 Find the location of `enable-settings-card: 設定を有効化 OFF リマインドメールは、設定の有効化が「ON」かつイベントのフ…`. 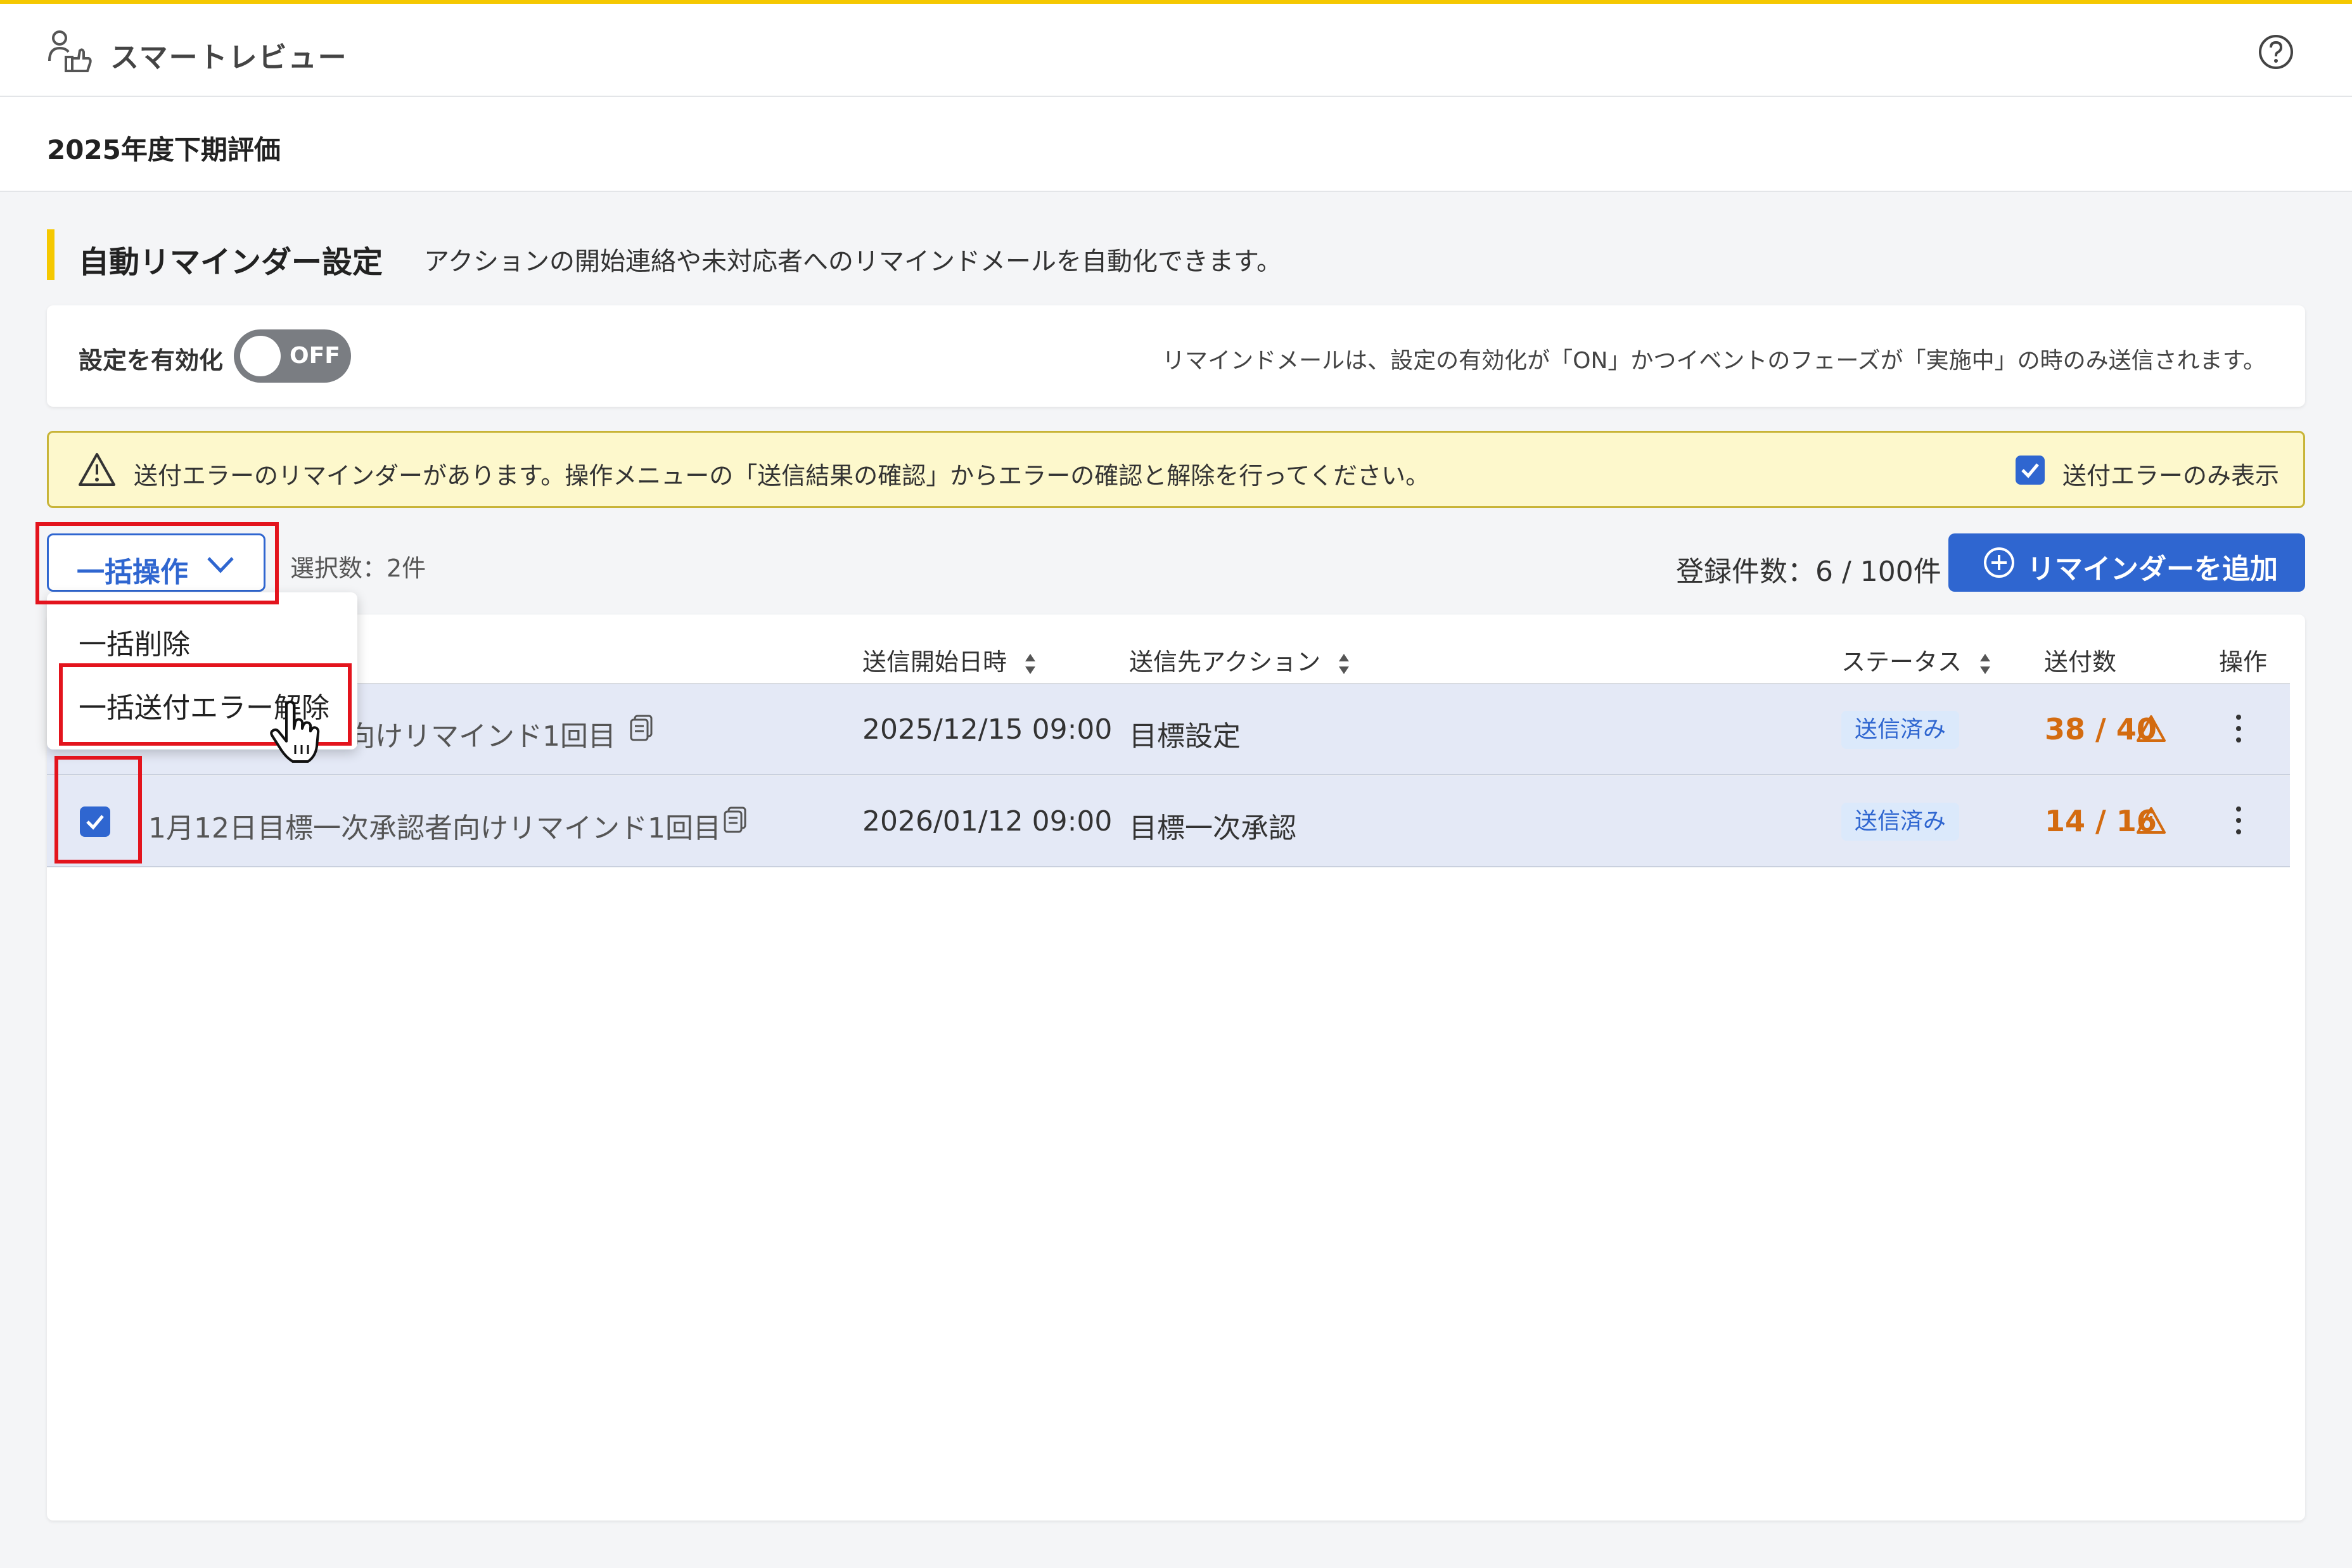

enable-settings-card: 設定を有効化 OFF リマインドメールは、設定の有効化が「ON」かつイベントのフ… is located at coordinates (1176, 356).